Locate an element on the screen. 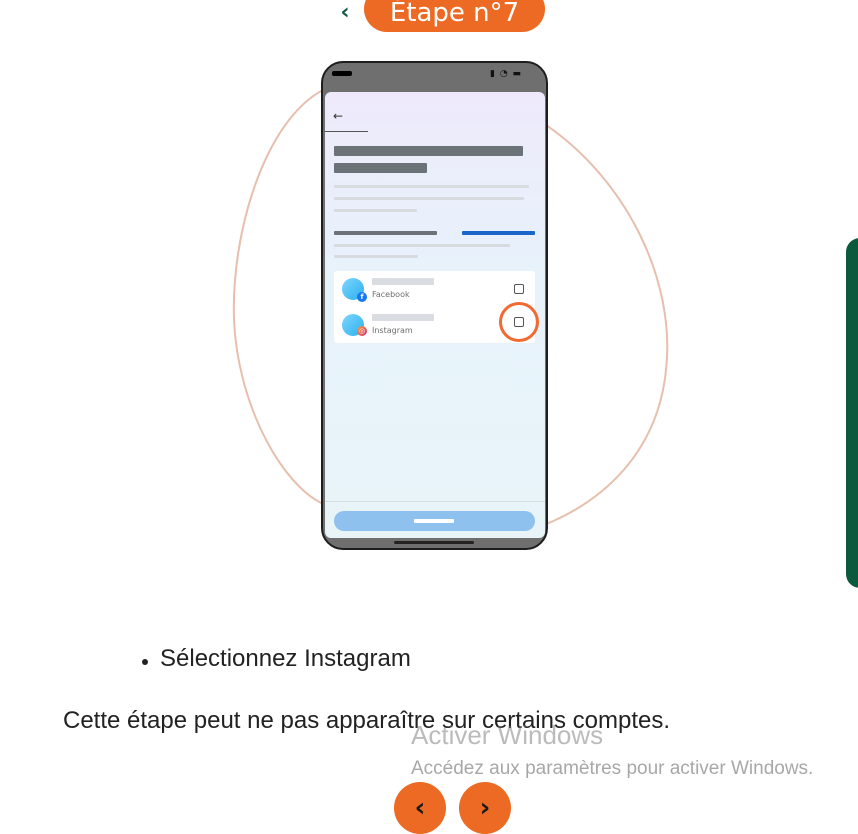  previous-step-icon: ‹ is located at coordinates (345, 13).